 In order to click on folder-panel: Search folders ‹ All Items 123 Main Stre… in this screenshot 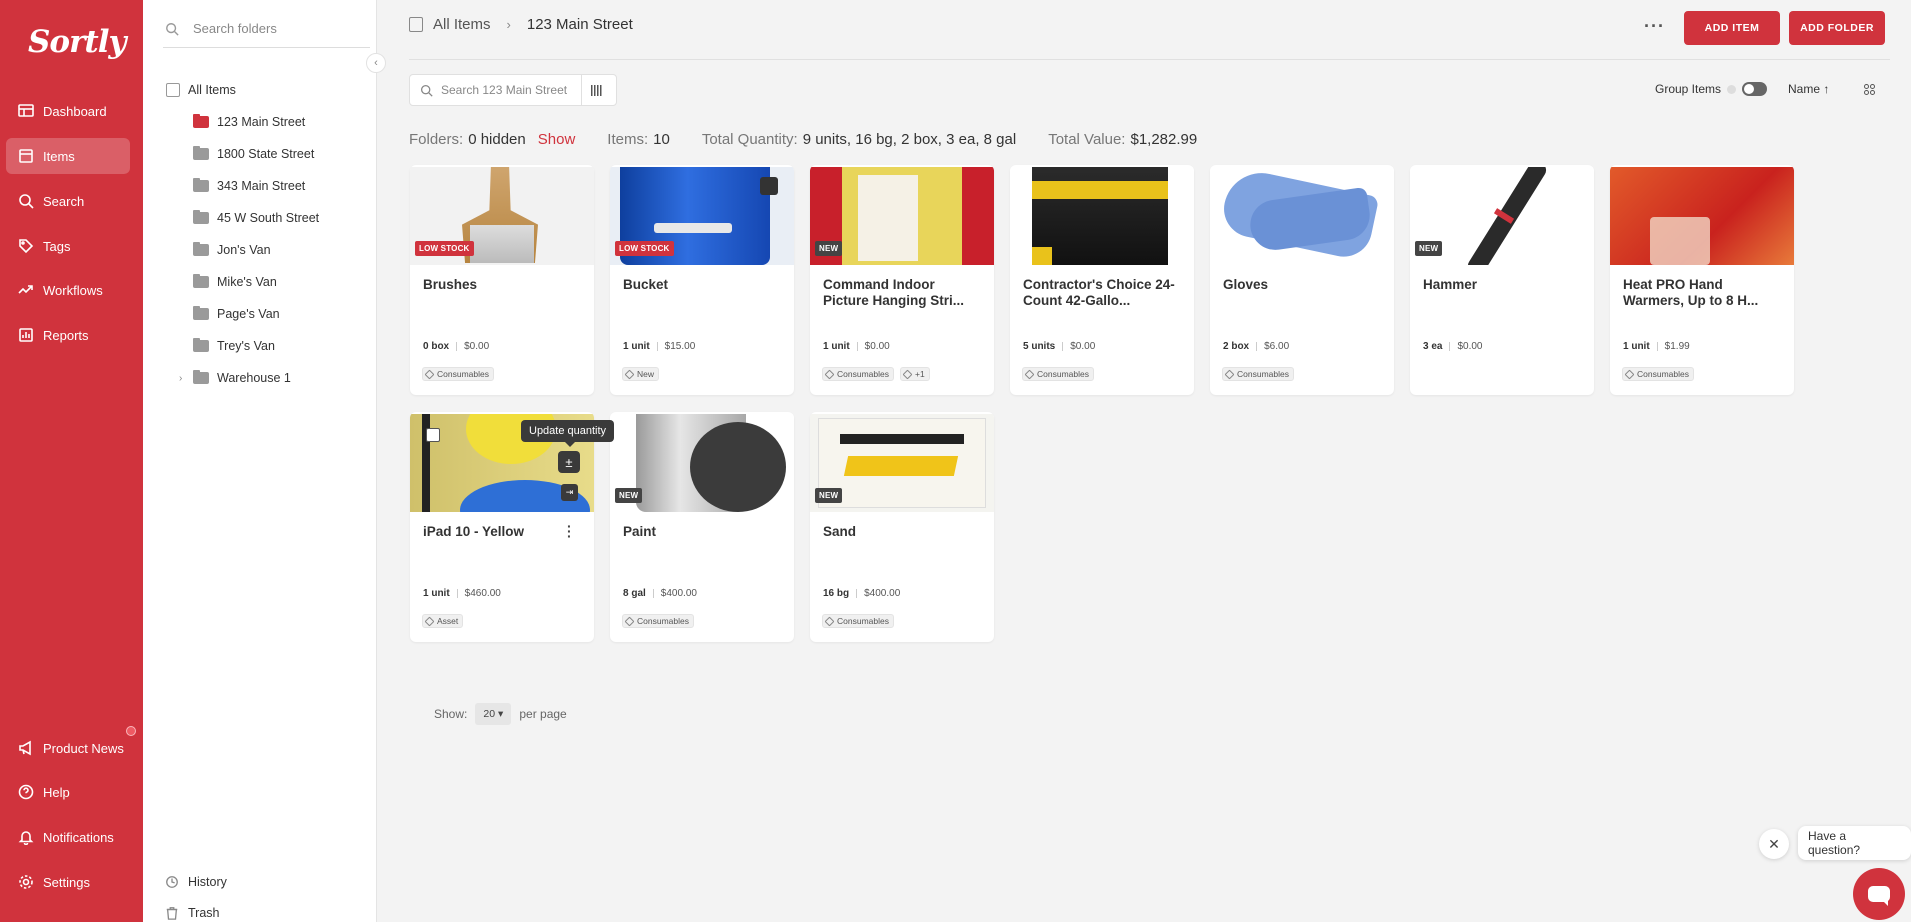, I will do `click(264, 461)`.